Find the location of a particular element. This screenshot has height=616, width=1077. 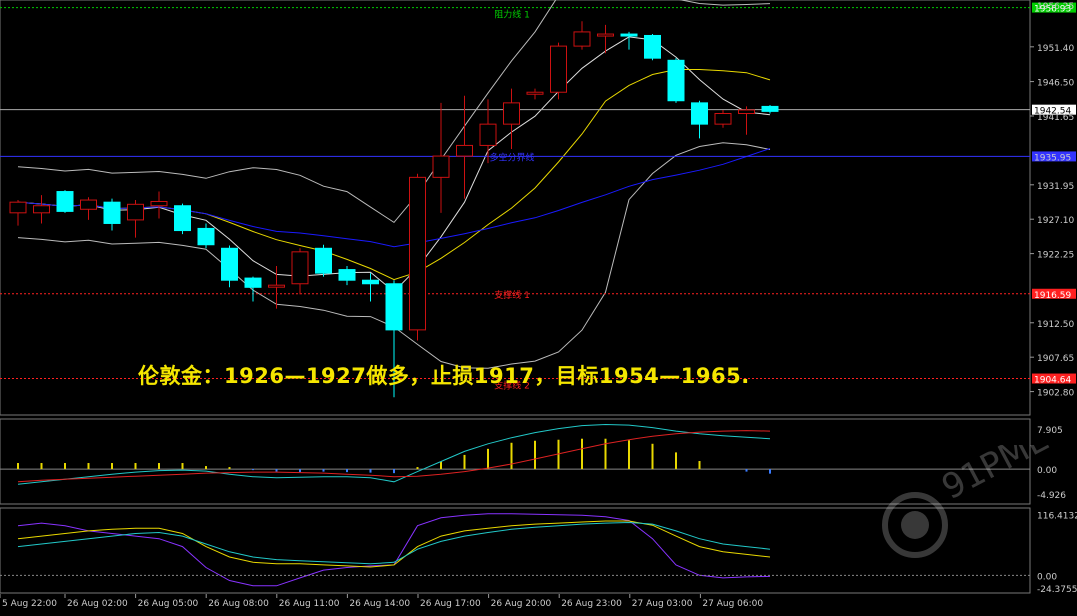

level-price-text: 1916.59 is located at coordinates (1052, 296).